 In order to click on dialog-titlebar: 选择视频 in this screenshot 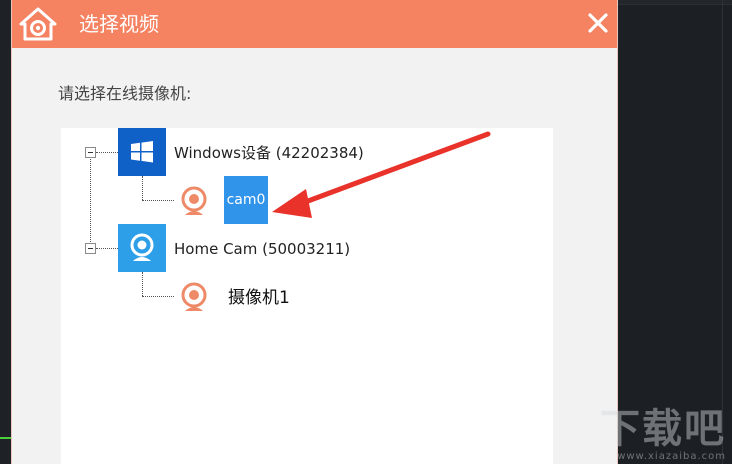, I will do `click(314, 24)`.